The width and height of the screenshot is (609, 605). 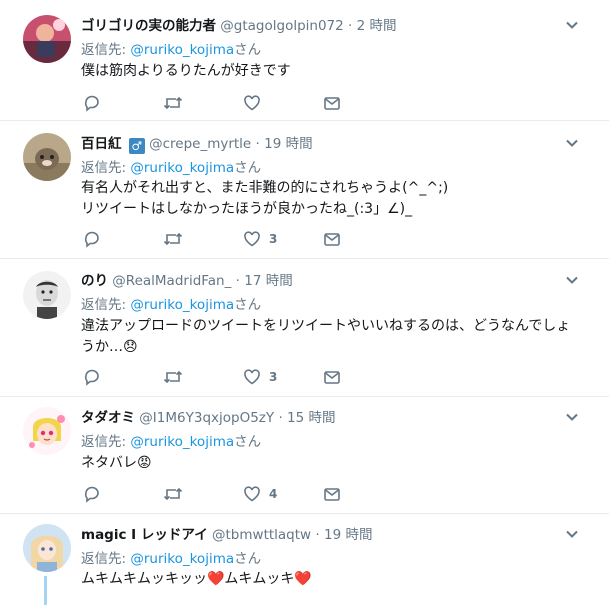 I want to click on tweet-text-line: 違法アップロードのツイートをリツイートやいいねするのは、どうなんでしょ, so click(x=326, y=326).